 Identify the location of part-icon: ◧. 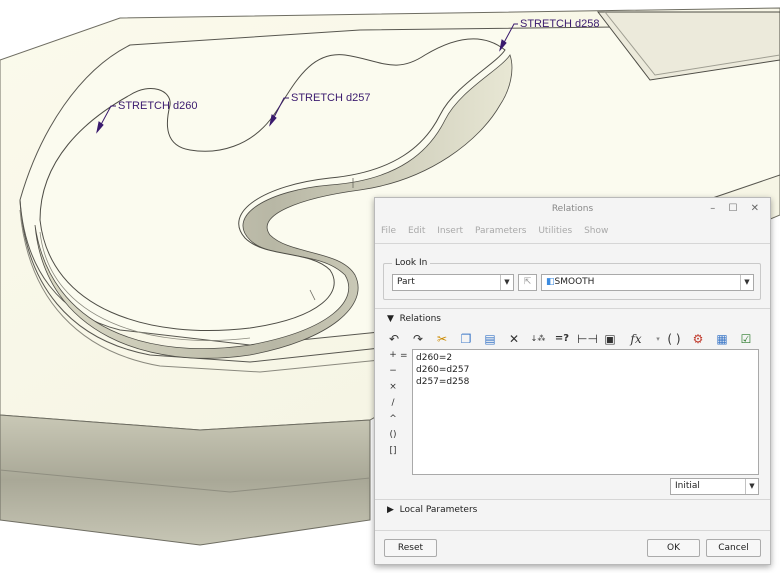
(550, 282).